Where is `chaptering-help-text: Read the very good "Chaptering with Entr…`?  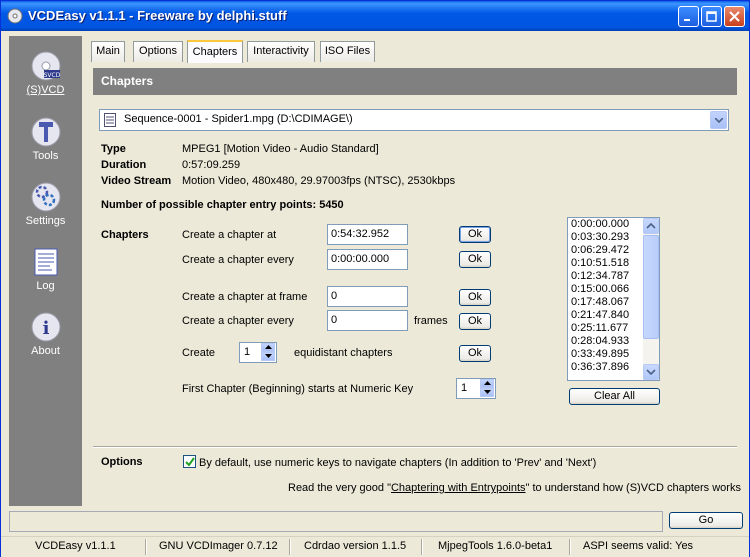 chaptering-help-text: Read the very good "Chaptering with Entr… is located at coordinates (514, 488).